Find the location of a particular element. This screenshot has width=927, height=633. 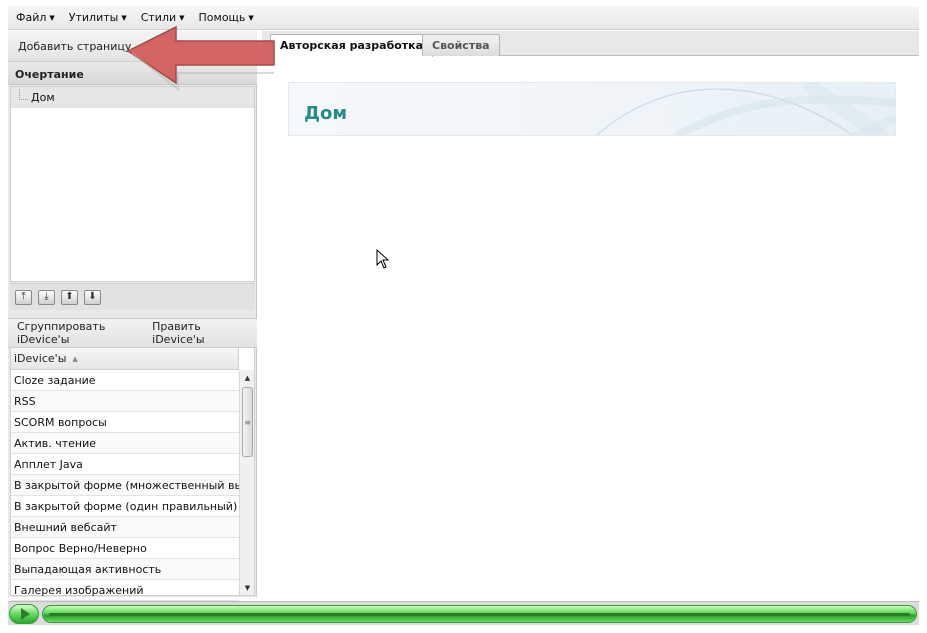

play-icon is located at coordinates (25, 614).